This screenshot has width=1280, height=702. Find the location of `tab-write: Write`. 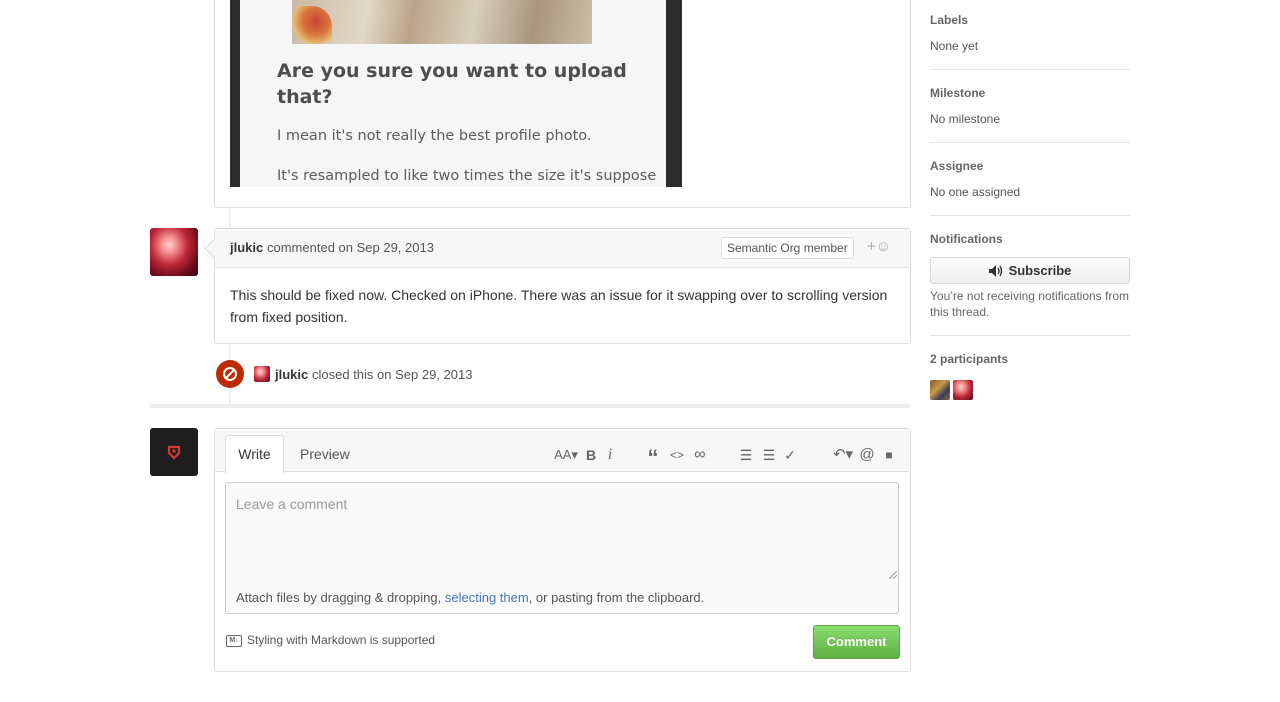

tab-write: Write is located at coordinates (254, 454).